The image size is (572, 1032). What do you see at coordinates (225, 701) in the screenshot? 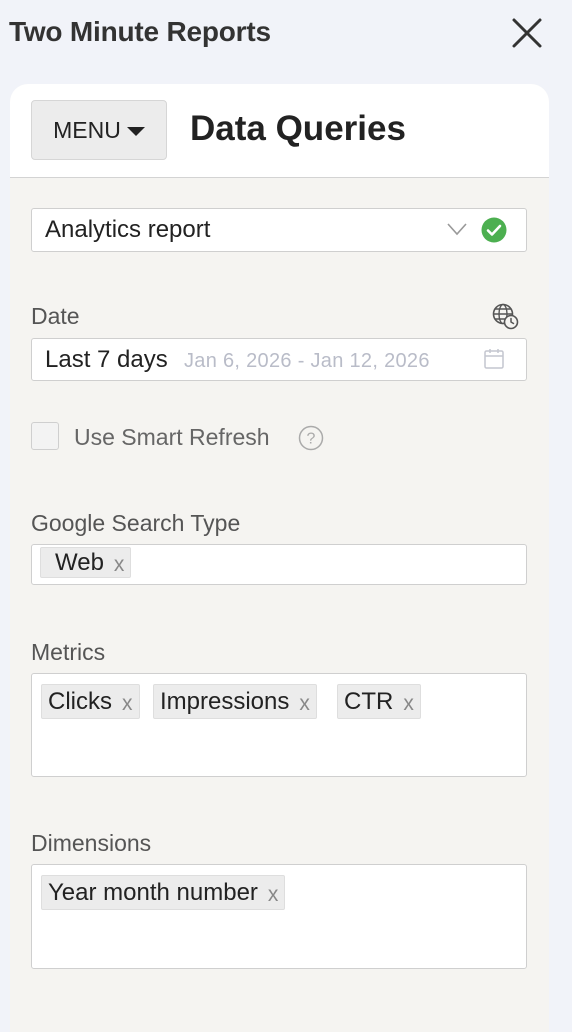
I see `tag-label: Impressions` at bounding box center [225, 701].